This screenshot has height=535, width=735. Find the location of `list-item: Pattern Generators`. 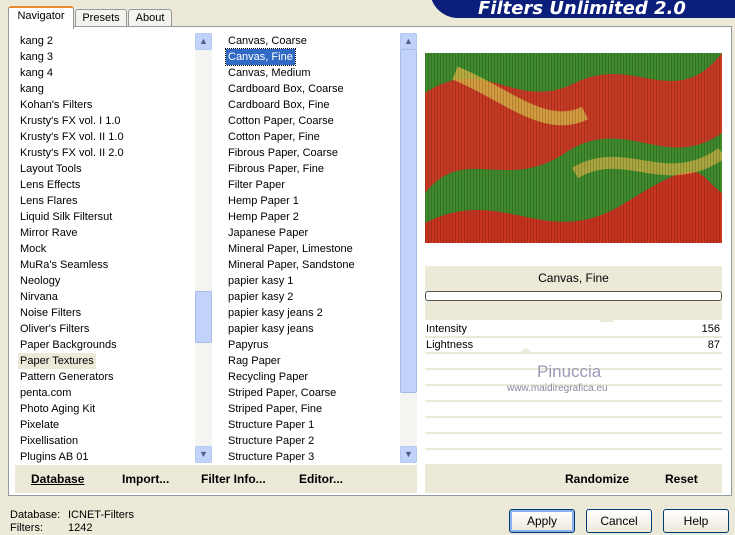

list-item: Pattern Generators is located at coordinates (67, 377).